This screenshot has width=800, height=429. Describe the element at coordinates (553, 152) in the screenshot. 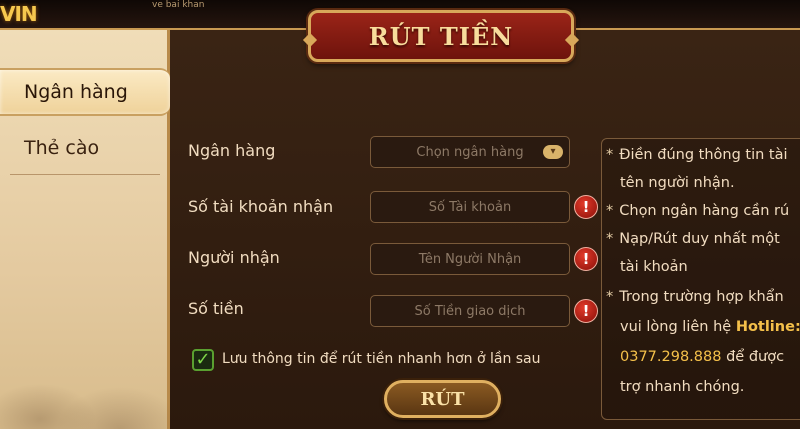

I see `bank-dropdown-icon: ▾` at that location.